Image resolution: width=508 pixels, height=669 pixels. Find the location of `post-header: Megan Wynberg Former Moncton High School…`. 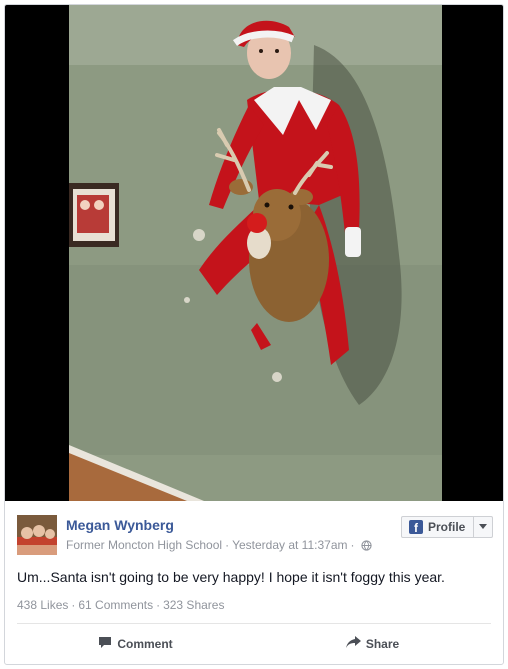

post-header: Megan Wynberg Former Moncton High School… is located at coordinates (255, 538).